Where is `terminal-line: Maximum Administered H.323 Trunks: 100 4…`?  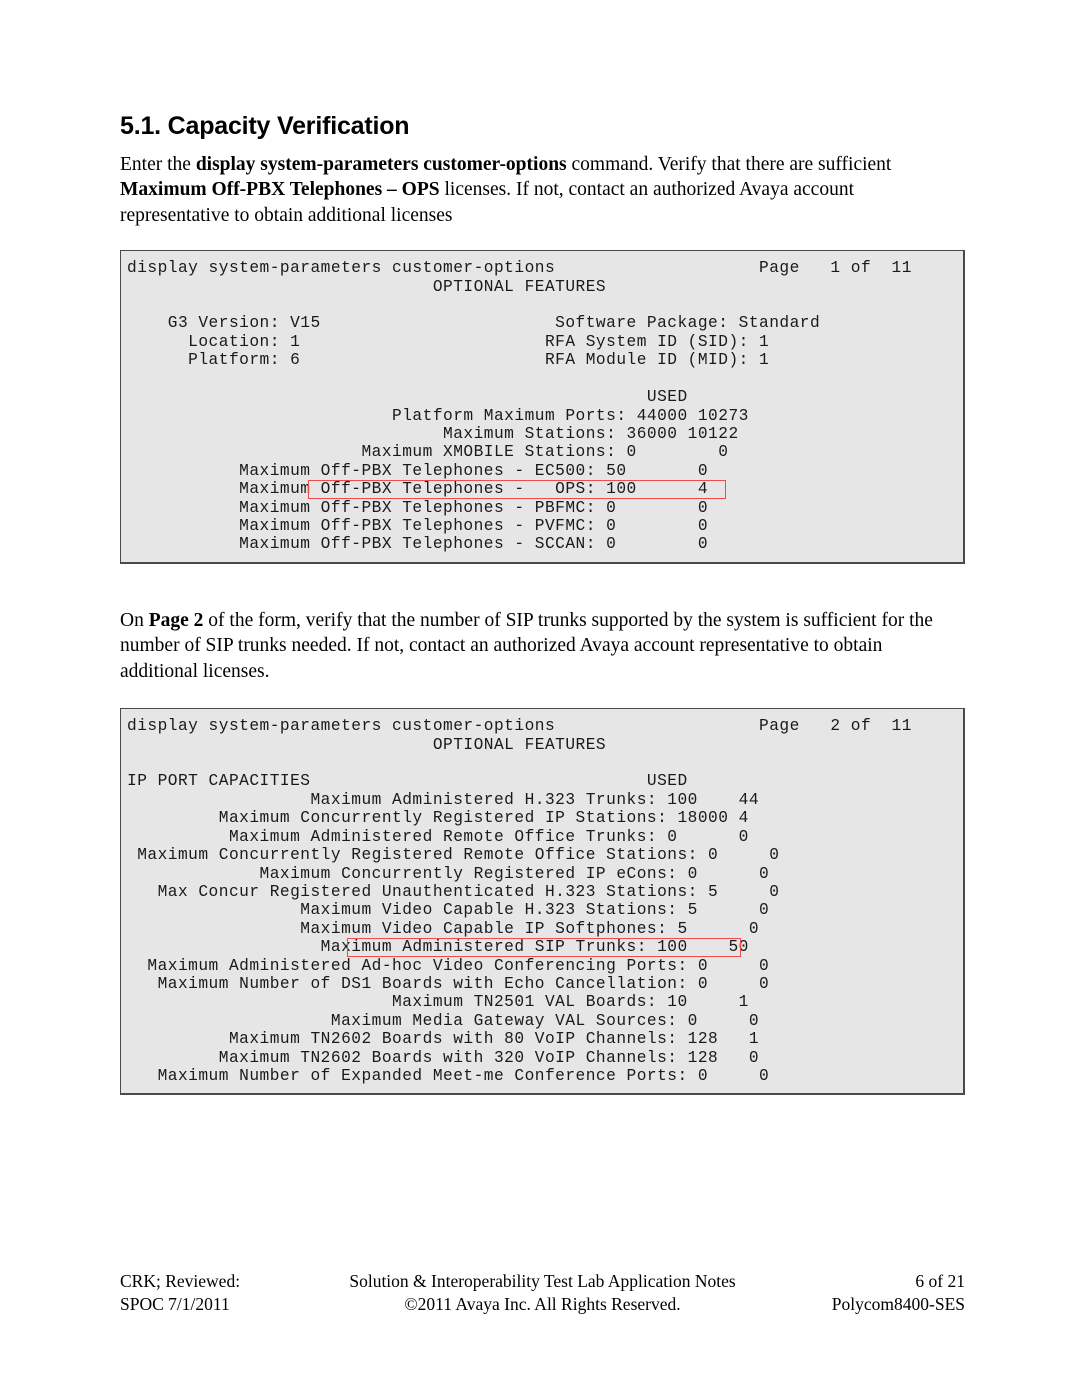
terminal-line: Maximum Administered H.323 Trunks: 100 4… is located at coordinates (443, 799).